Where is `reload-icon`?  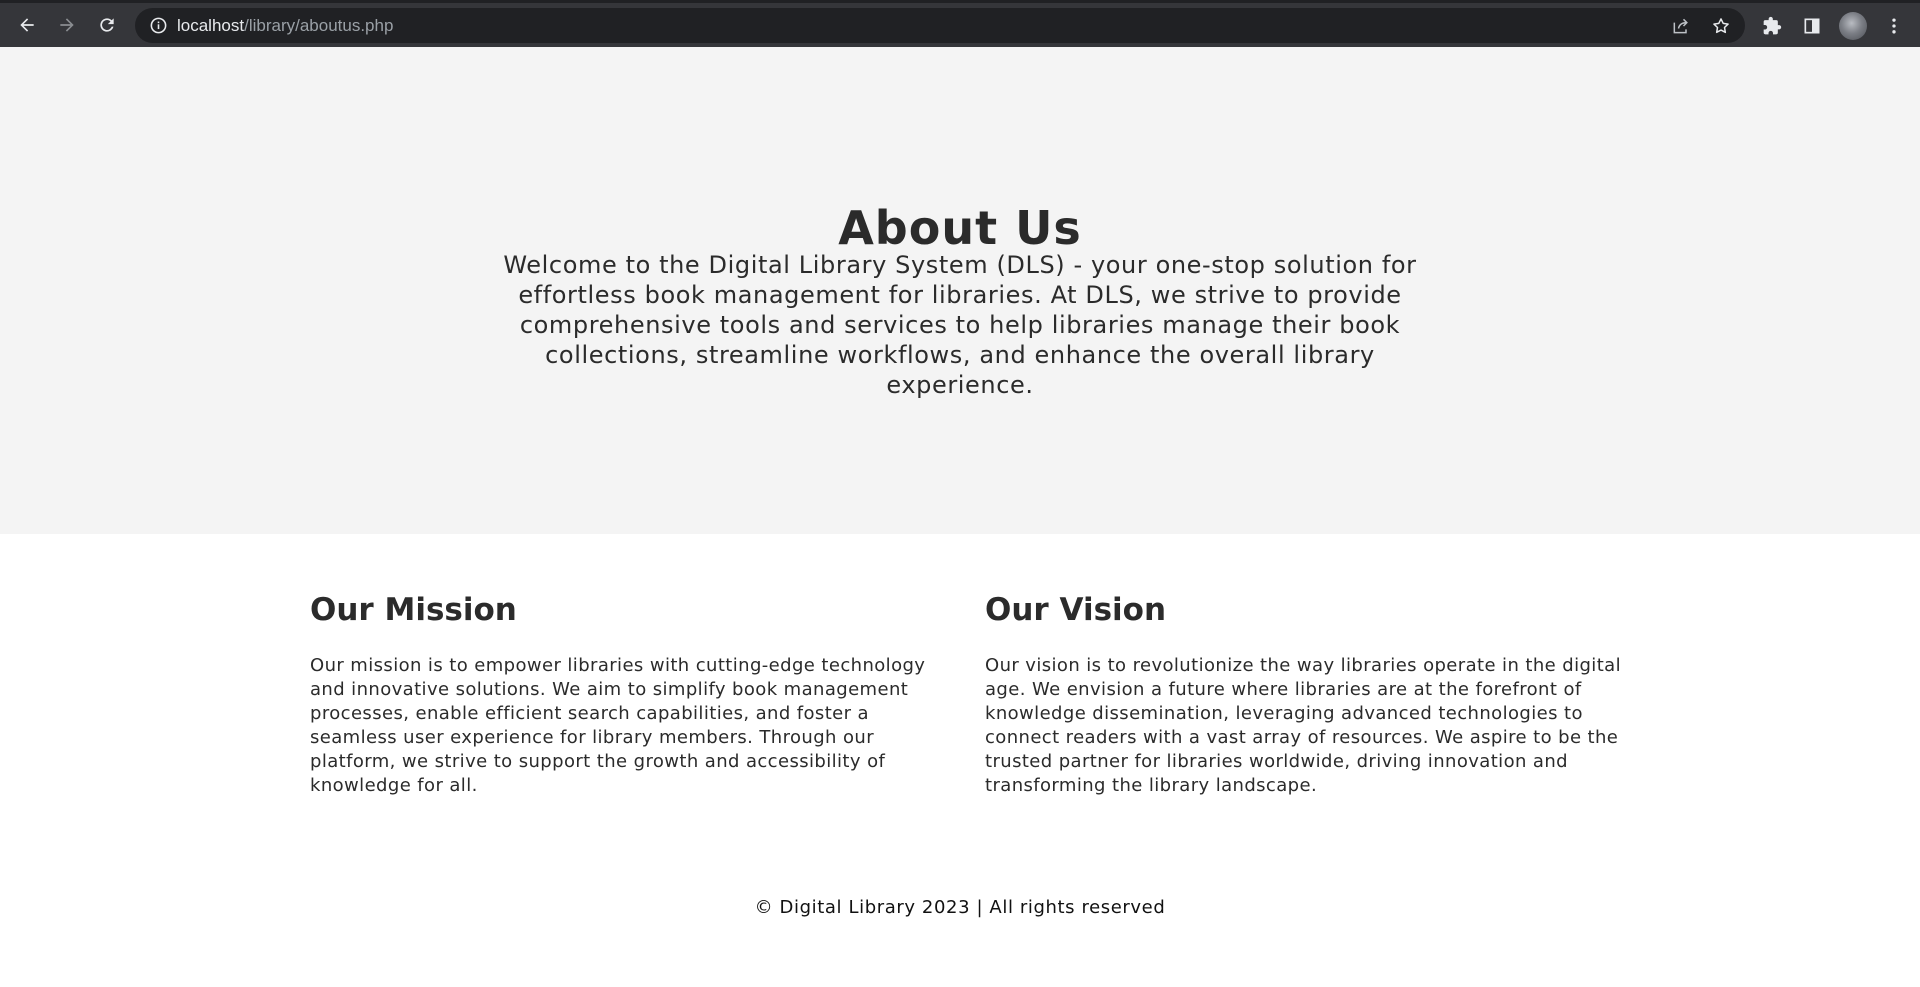
reload-icon is located at coordinates (107, 25).